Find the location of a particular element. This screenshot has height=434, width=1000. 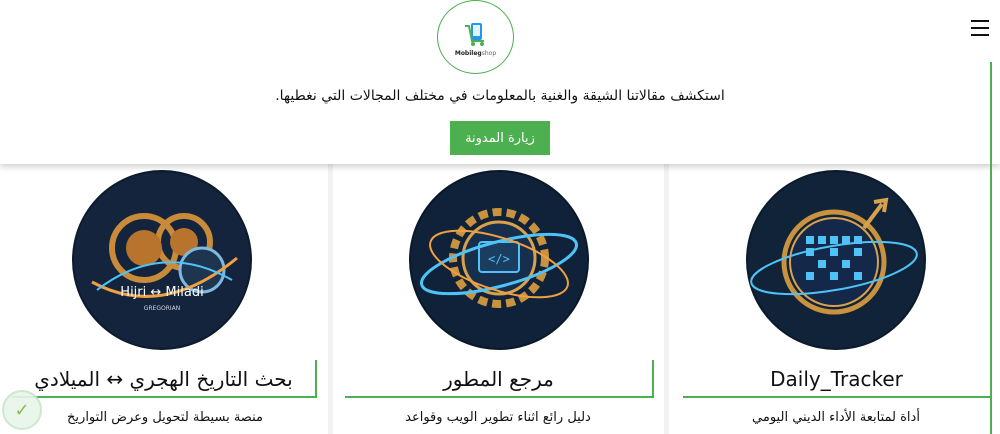

green-side-rule is located at coordinates (991, 248).